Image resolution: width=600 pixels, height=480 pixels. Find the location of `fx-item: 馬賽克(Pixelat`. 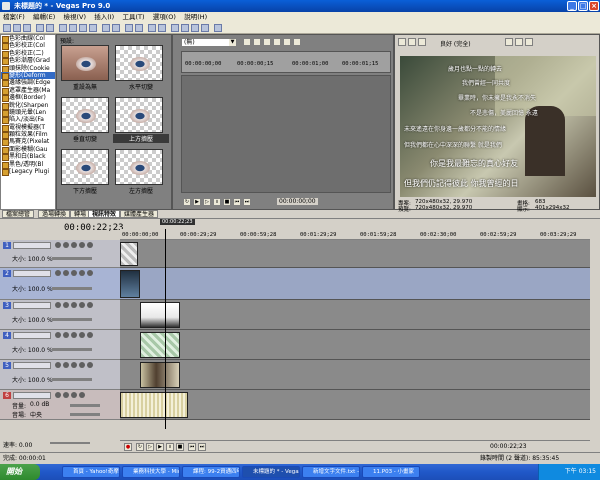

fx-item: 馬賽克(Pixelat is located at coordinates (28, 142).